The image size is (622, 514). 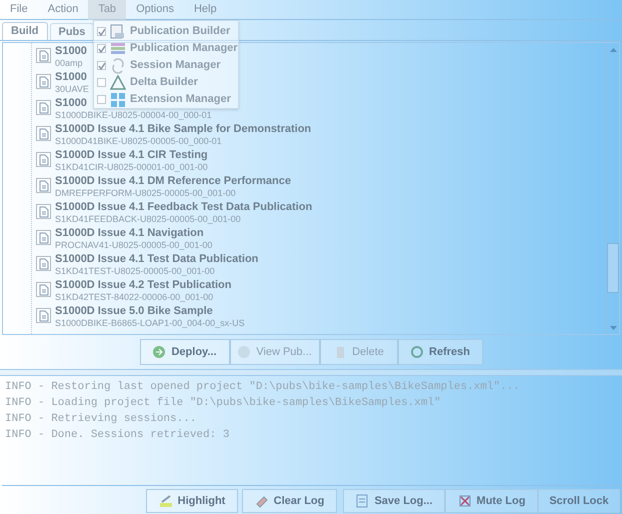 What do you see at coordinates (166, 99) in the screenshot?
I see `menu-item: Extension Manager` at bounding box center [166, 99].